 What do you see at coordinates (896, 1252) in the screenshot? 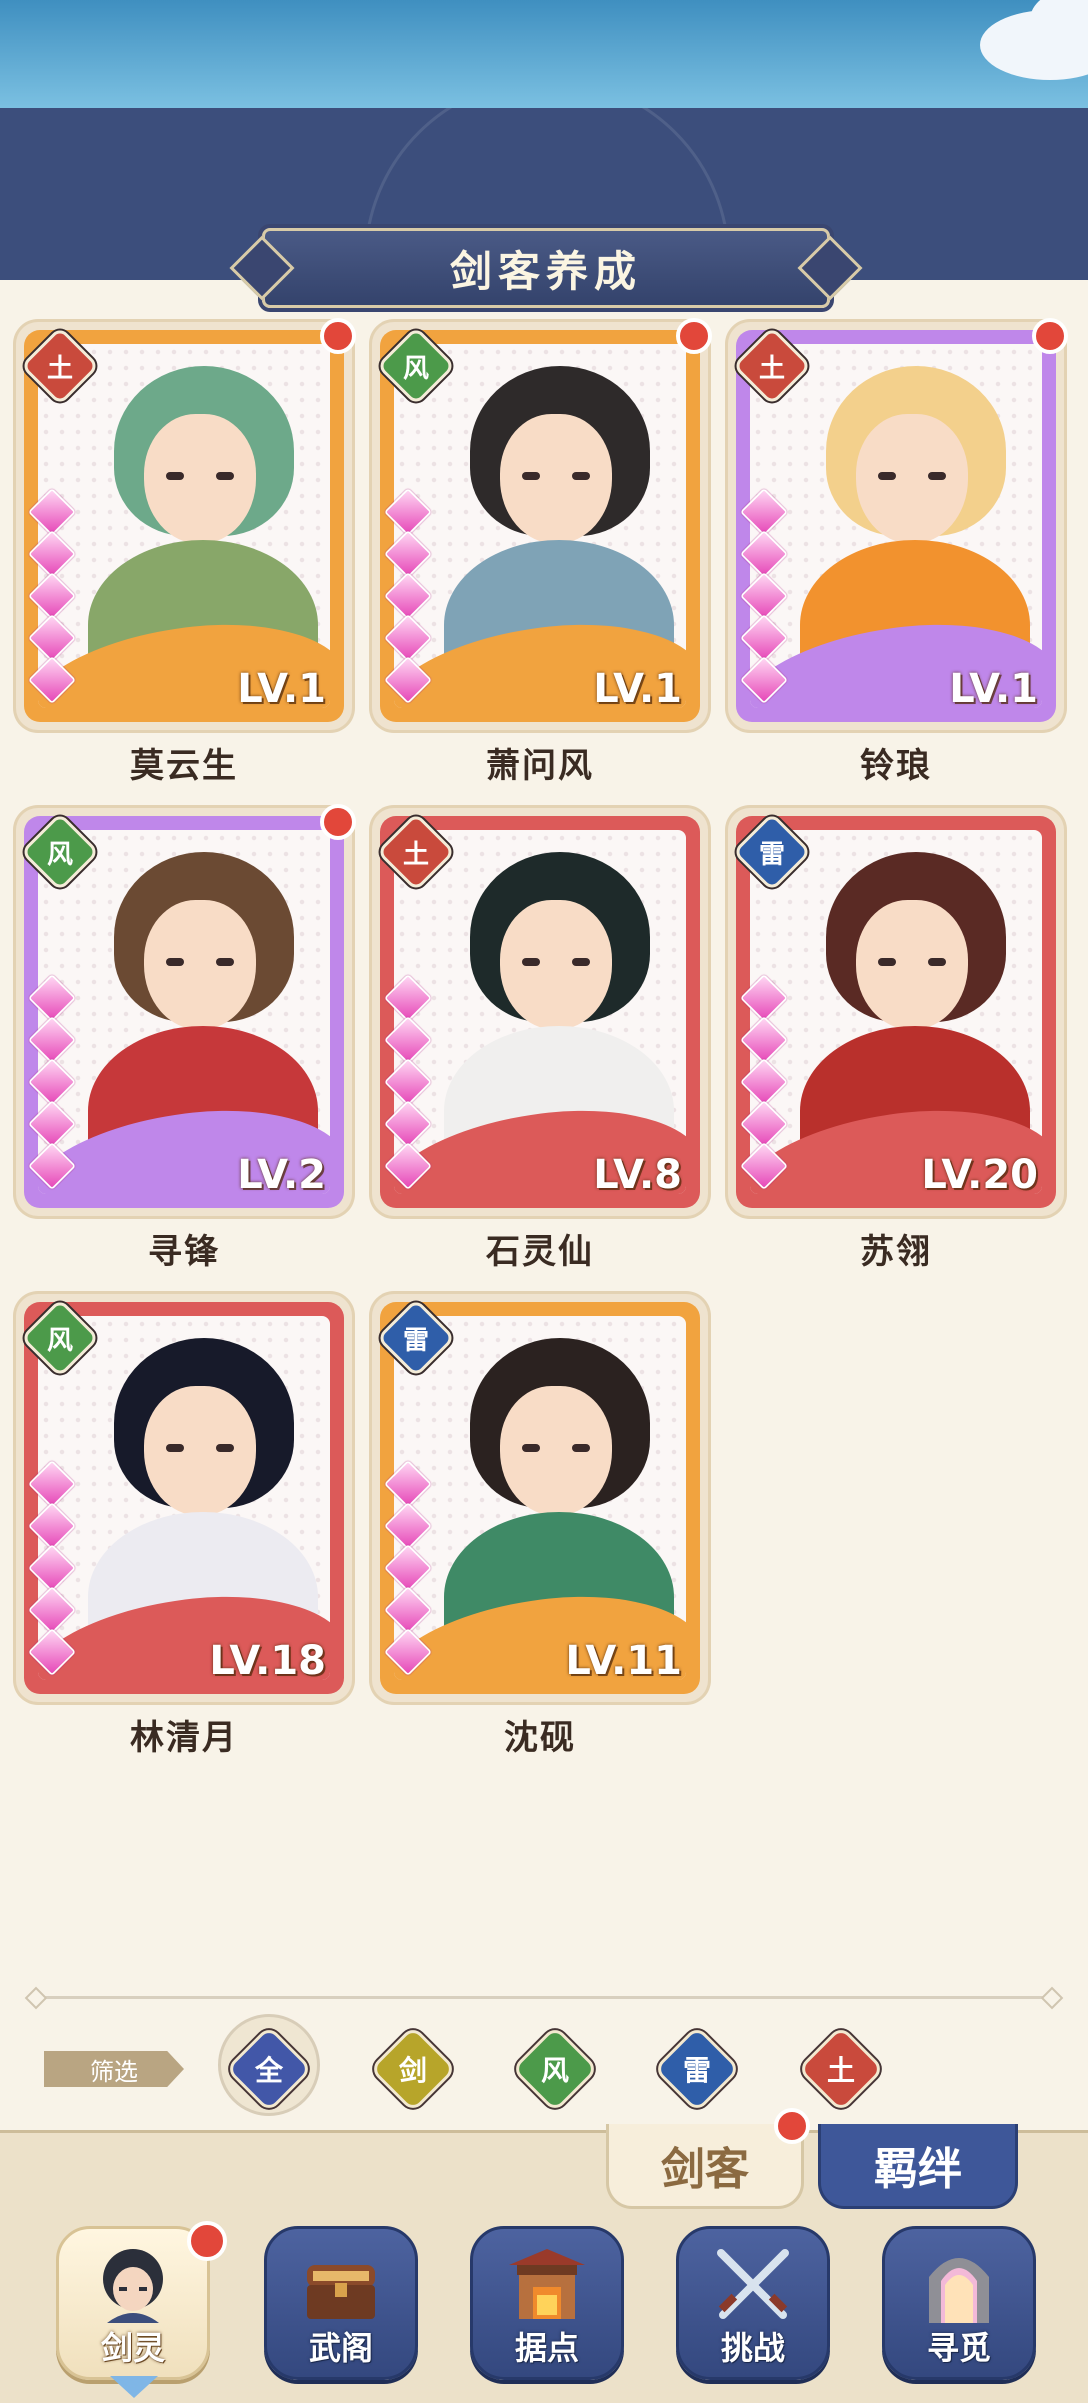
I see `character-name: 苏翎` at bounding box center [896, 1252].